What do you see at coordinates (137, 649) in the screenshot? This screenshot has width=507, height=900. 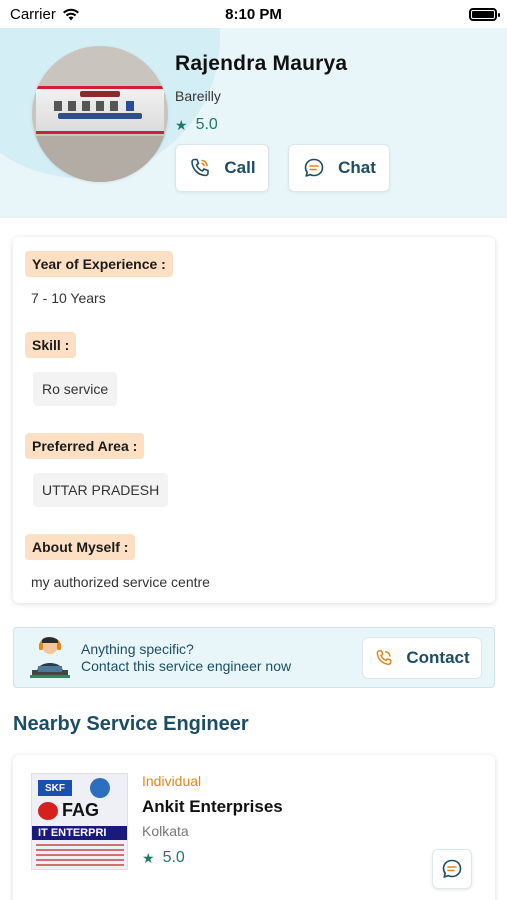 I see `banner-line-1: Anything specific?` at bounding box center [137, 649].